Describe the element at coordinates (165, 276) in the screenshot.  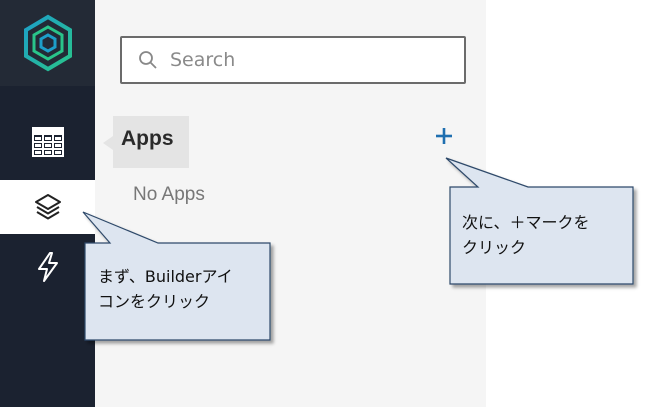
I see `callout-builder-line1: まず、Builderアイ` at that location.